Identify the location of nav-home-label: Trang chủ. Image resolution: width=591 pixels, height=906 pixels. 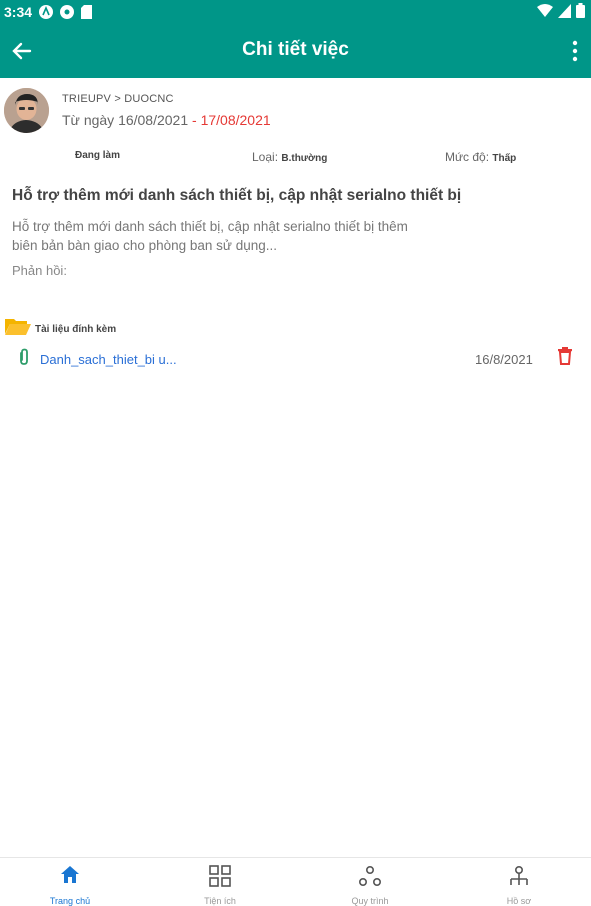
(70, 901).